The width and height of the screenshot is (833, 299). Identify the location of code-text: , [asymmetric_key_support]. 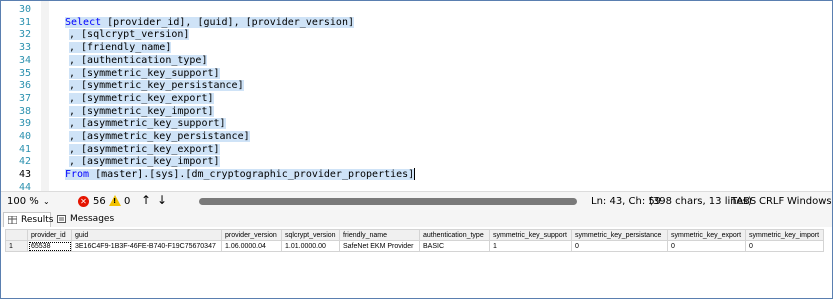
(147, 123).